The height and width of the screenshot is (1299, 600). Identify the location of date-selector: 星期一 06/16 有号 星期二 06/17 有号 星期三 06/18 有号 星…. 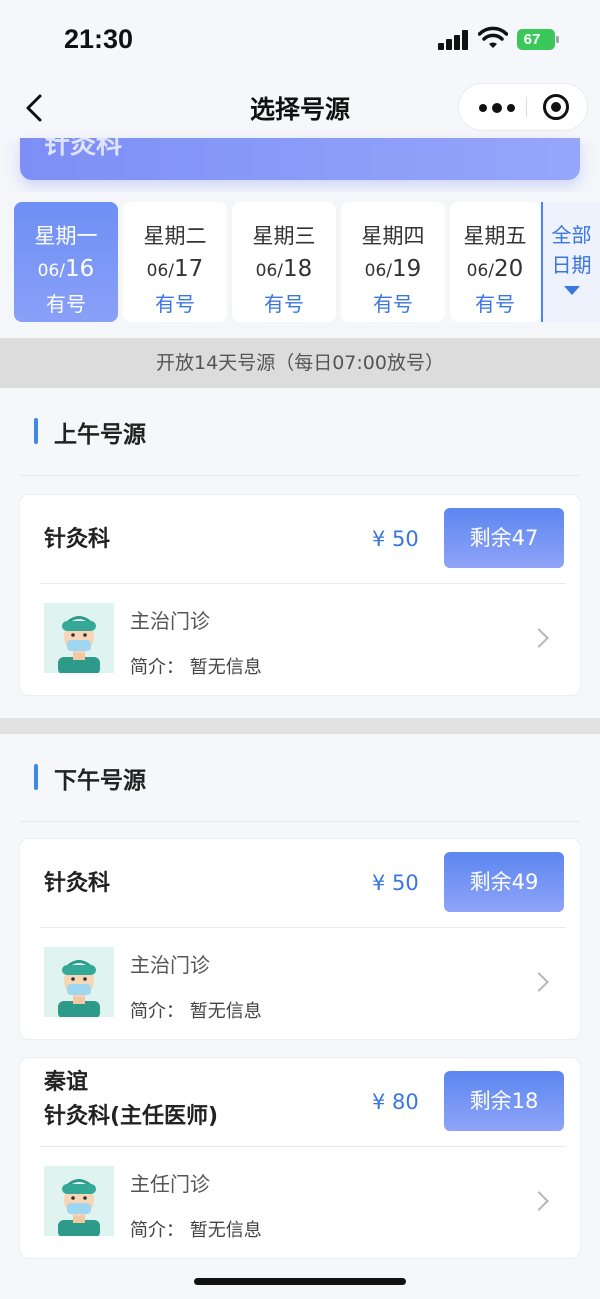
(300, 262).